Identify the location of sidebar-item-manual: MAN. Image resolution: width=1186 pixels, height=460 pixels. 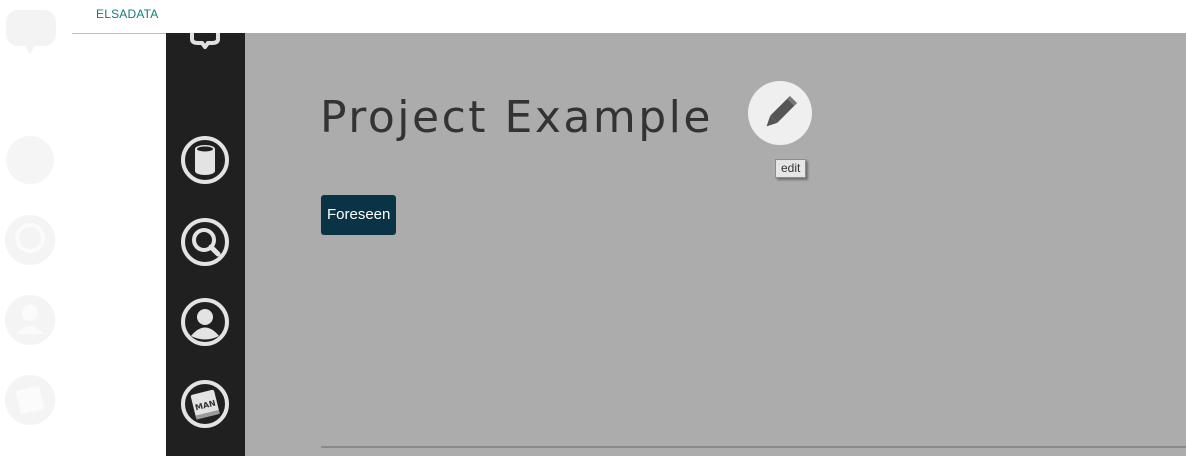
(205, 404).